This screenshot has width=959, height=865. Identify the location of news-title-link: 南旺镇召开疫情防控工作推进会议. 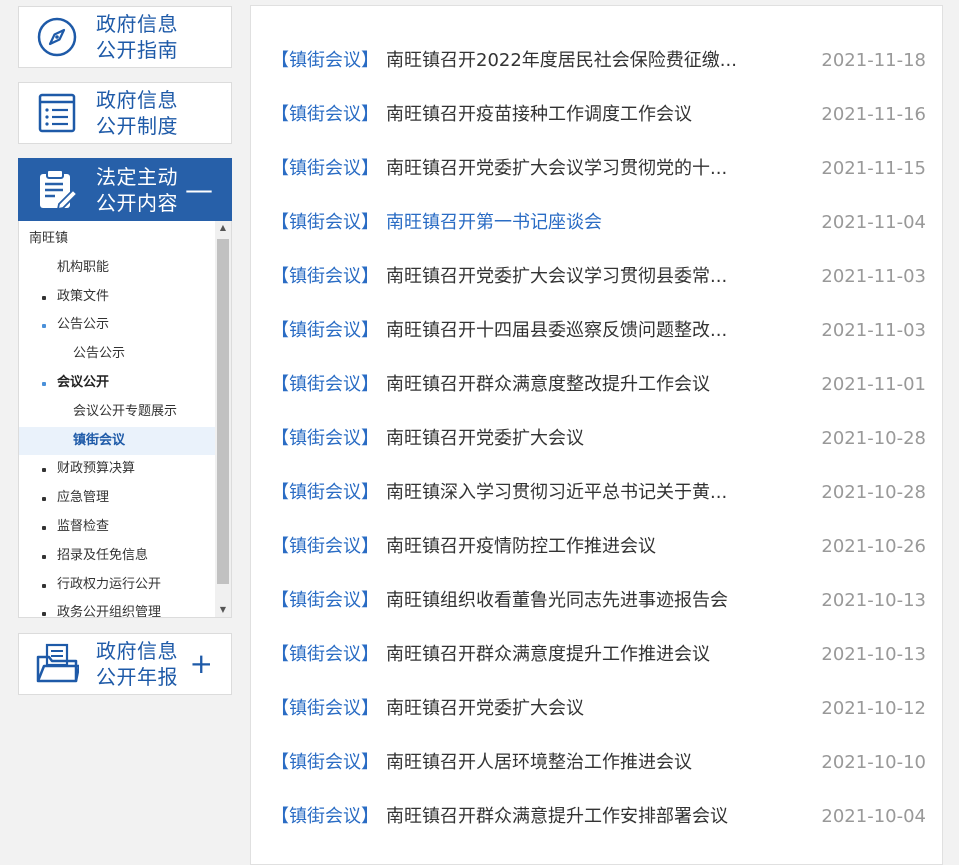
(576, 547).